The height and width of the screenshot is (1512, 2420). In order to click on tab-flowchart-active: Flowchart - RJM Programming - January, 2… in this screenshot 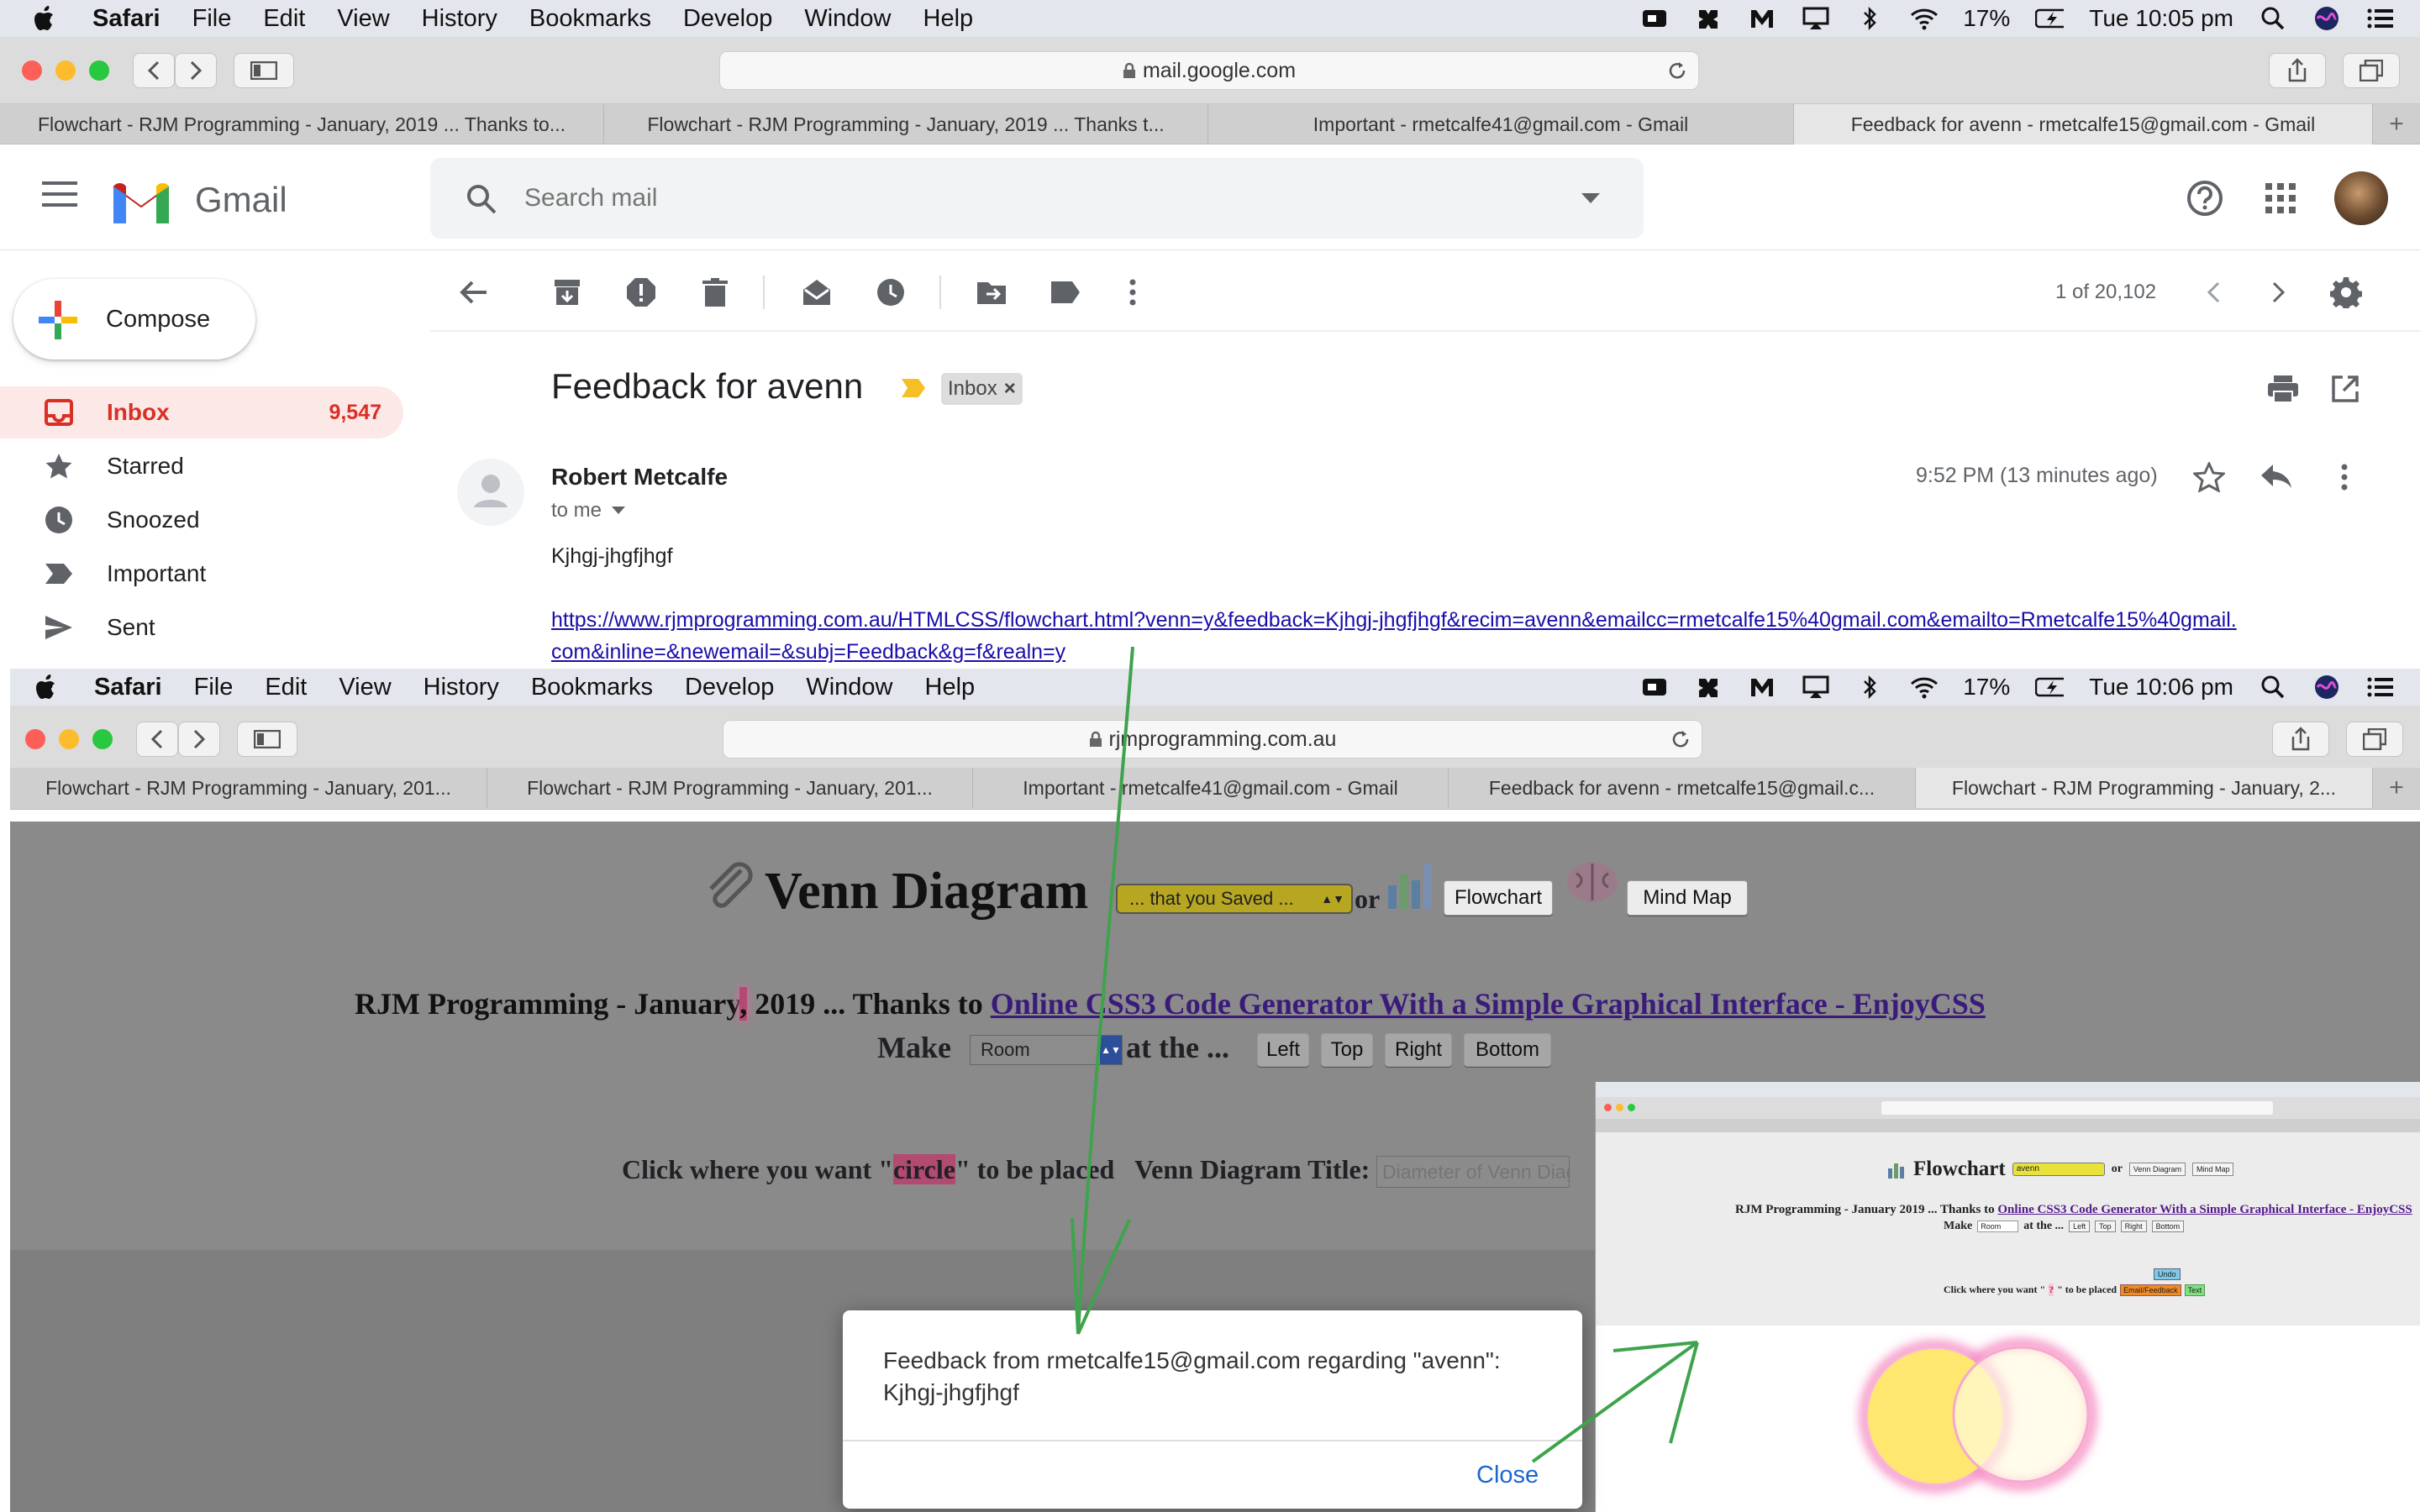, I will do `click(2145, 788)`.